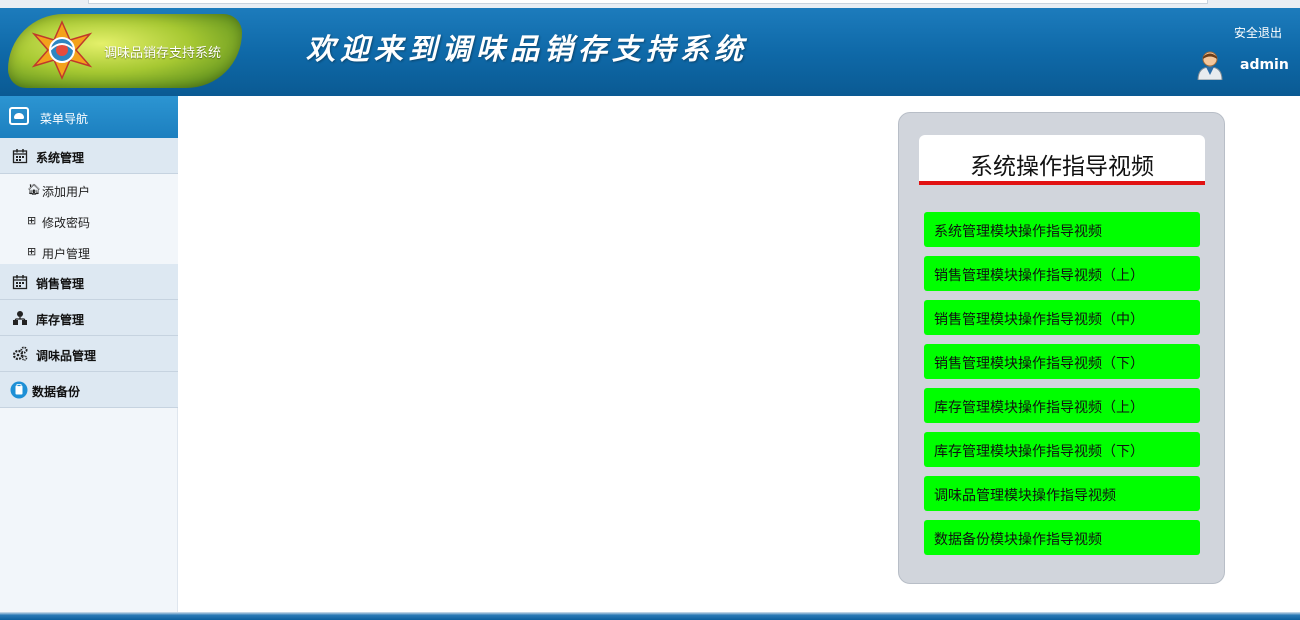  Describe the element at coordinates (650, 616) in the screenshot. I see `bottom-strip` at that location.